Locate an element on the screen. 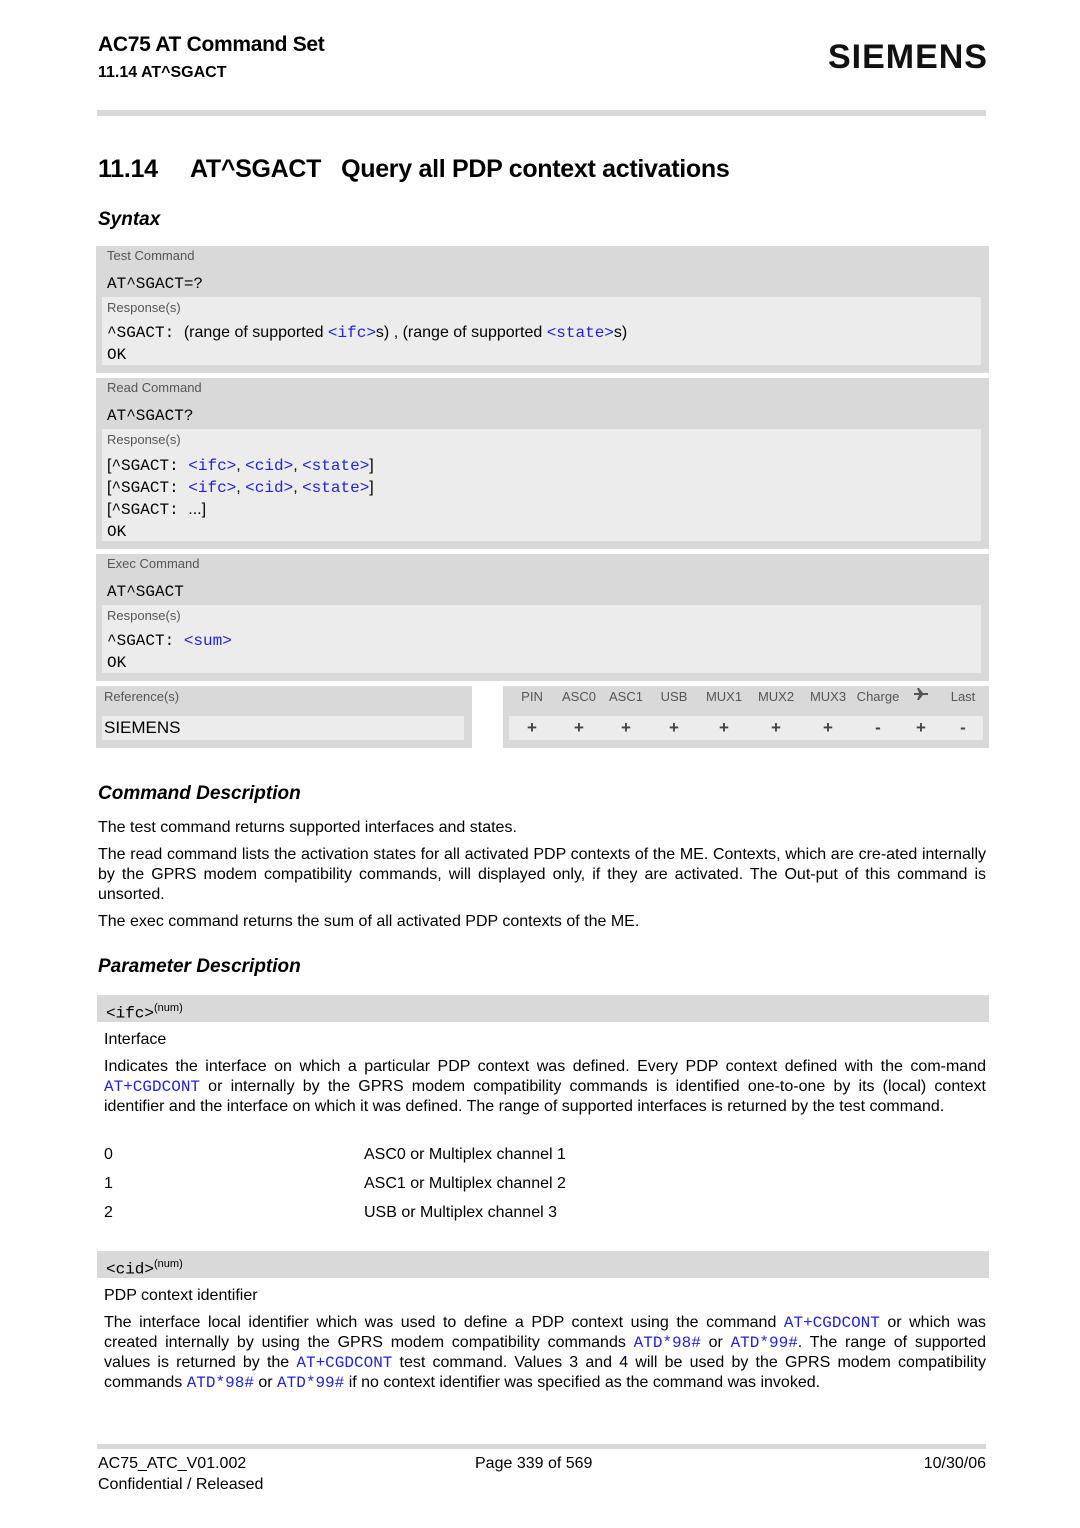 Image resolution: width=1080 pixels, height=1528 pixels. reference-value: SIEMENS is located at coordinates (142, 727).